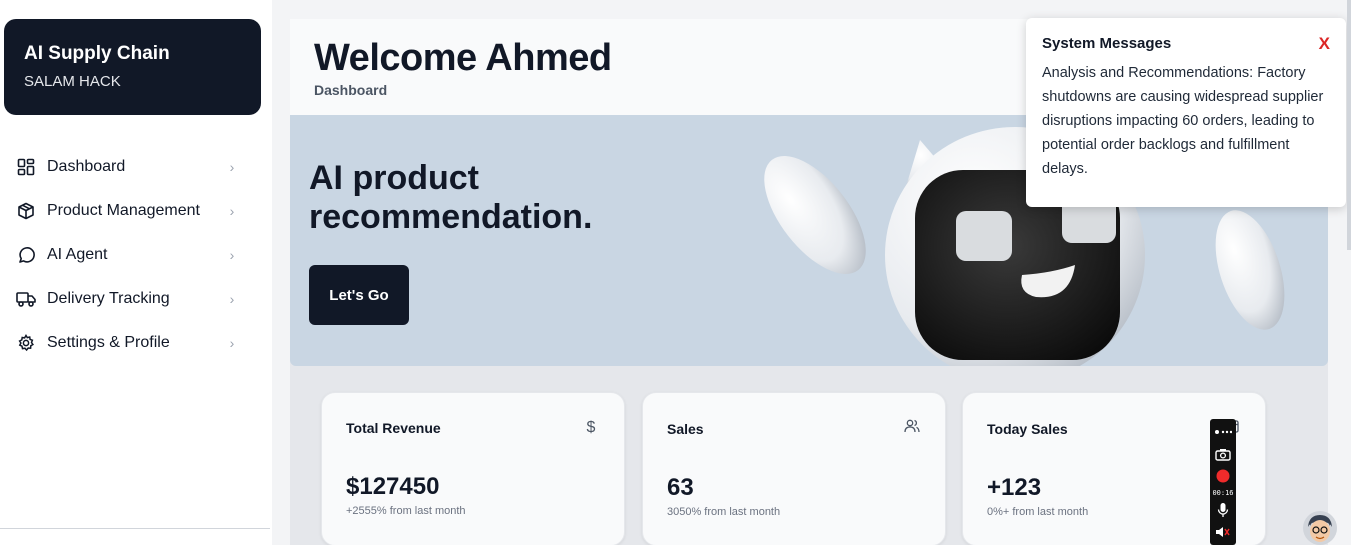 The image size is (1351, 545). Describe the element at coordinates (135, 528) in the screenshot. I see `sidebar-divider` at that location.